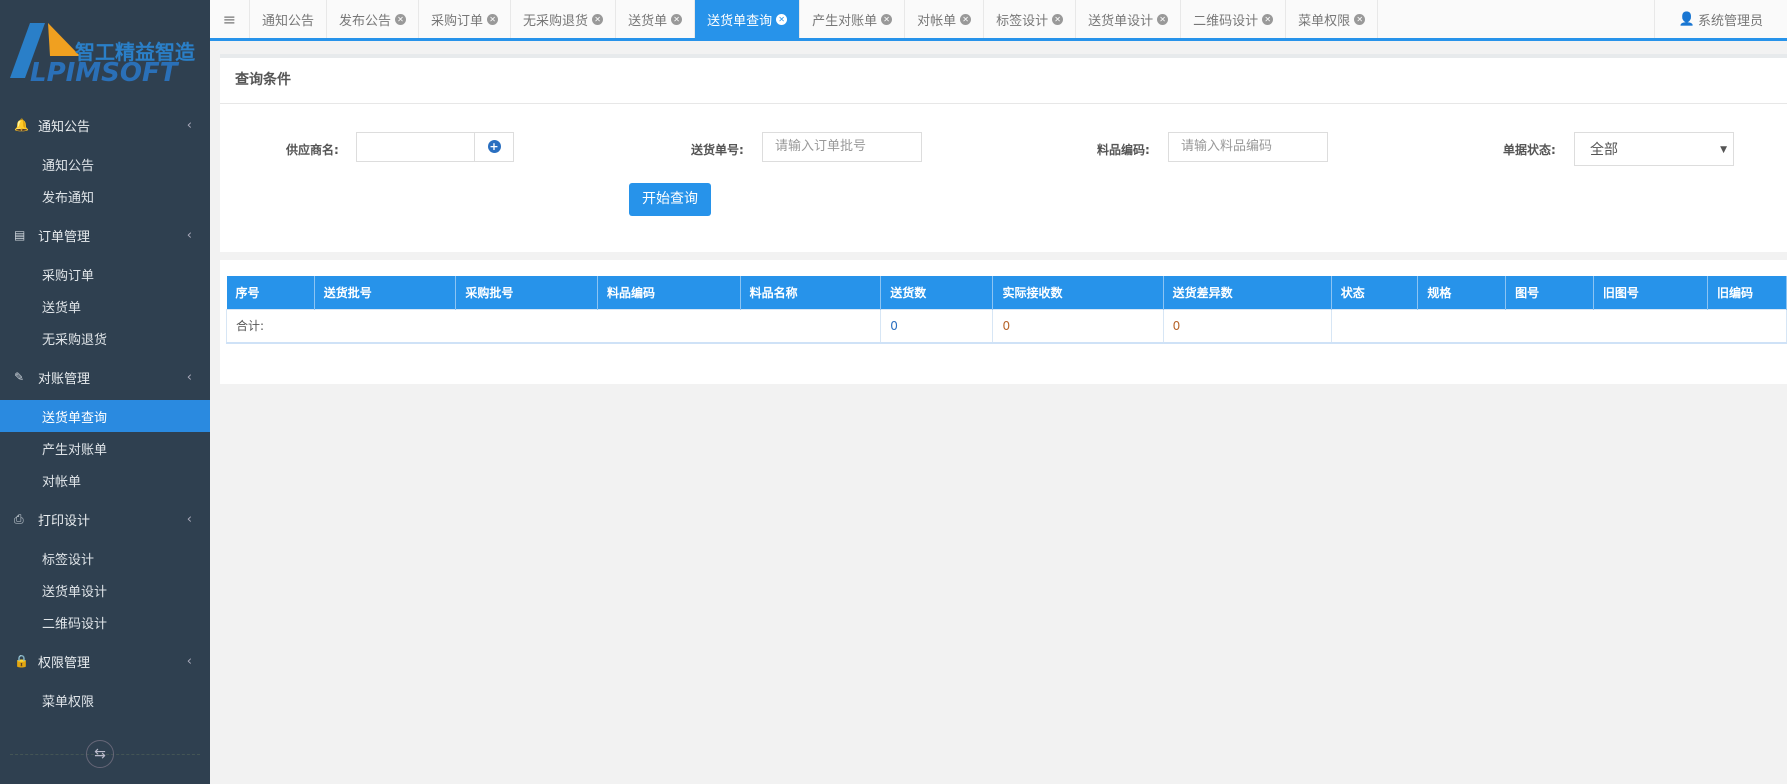 Image resolution: width=1787 pixels, height=784 pixels. What do you see at coordinates (105, 622) in the screenshot?
I see `sidebar-item: 二维码设计` at bounding box center [105, 622].